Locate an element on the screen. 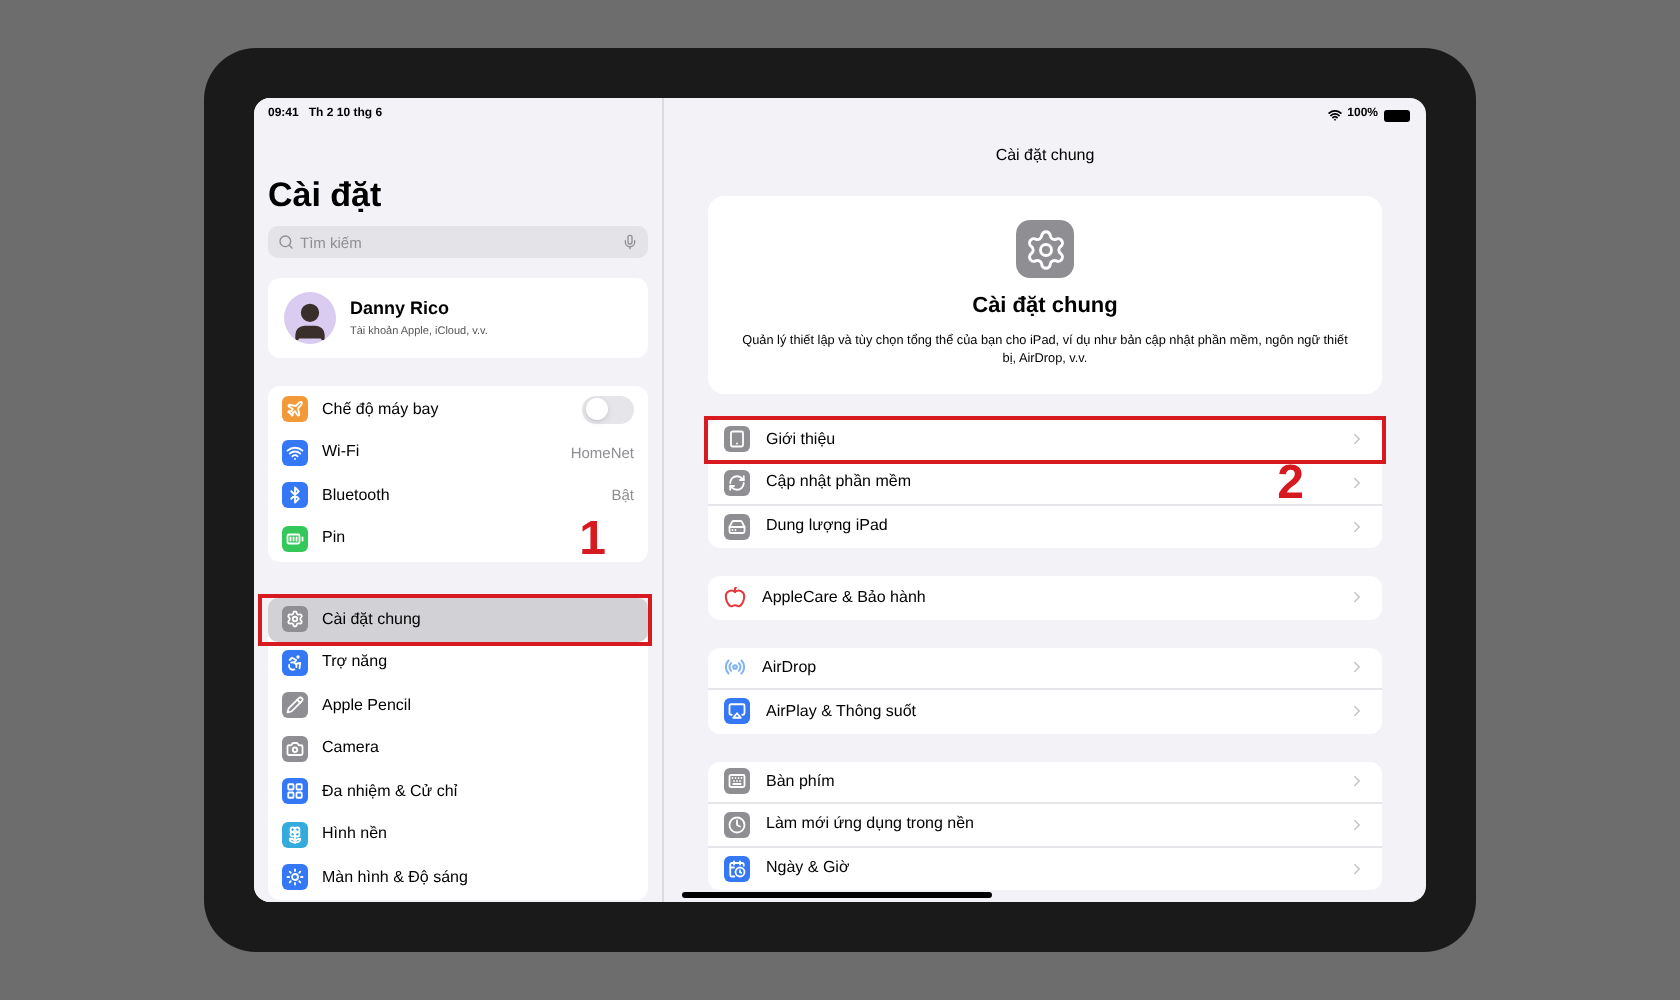 This screenshot has height=1000, width=1680. row-label: Cài đặt chung is located at coordinates (372, 619).